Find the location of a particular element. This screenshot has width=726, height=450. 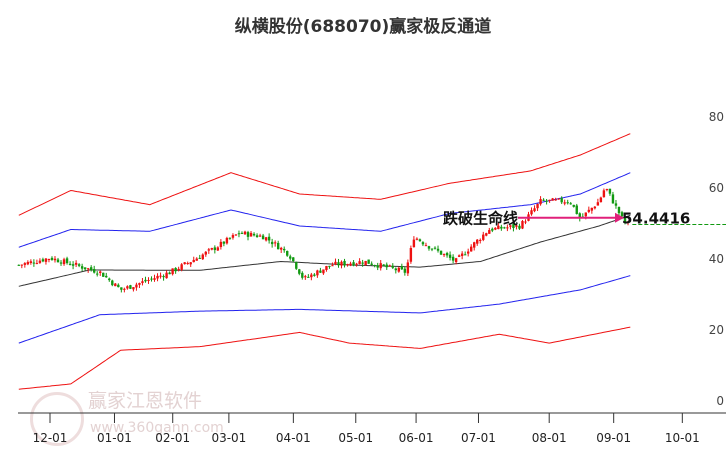

annotation-value: 54.4416 is located at coordinates (656, 219).